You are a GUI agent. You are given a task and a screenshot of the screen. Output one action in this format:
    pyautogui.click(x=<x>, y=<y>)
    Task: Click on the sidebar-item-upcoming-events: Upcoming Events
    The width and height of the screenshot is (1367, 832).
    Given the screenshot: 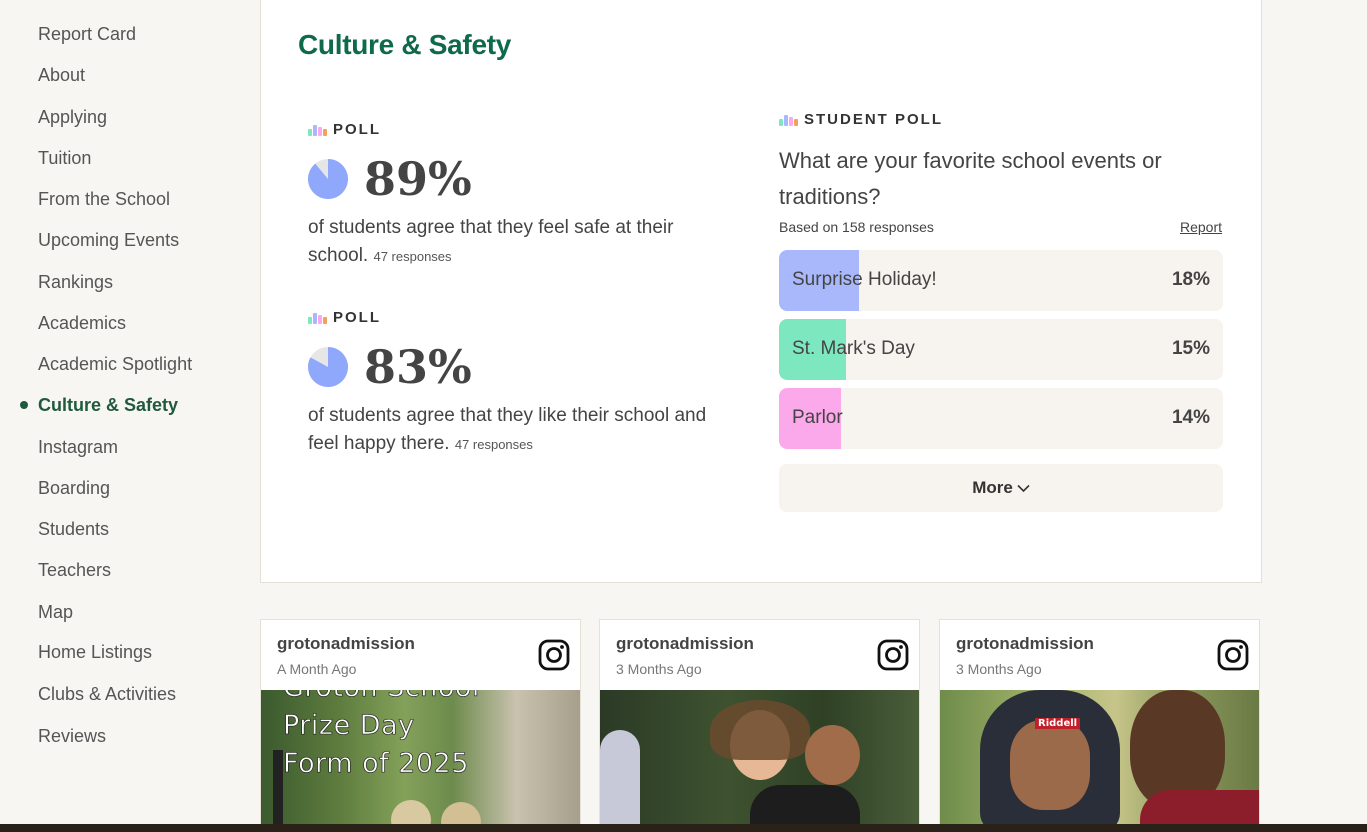 What is the action you would take?
    pyautogui.click(x=108, y=240)
    